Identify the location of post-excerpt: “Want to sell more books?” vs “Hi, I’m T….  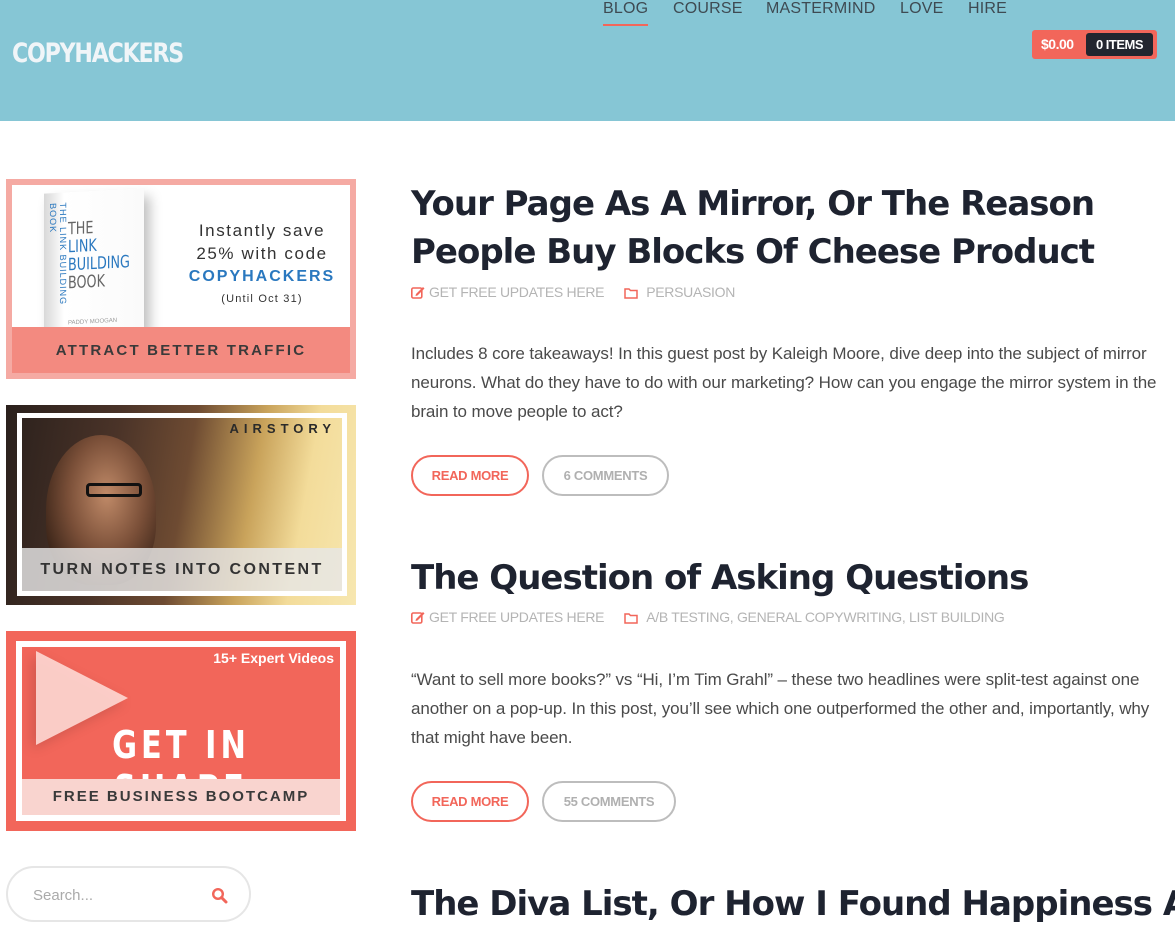
(780, 708).